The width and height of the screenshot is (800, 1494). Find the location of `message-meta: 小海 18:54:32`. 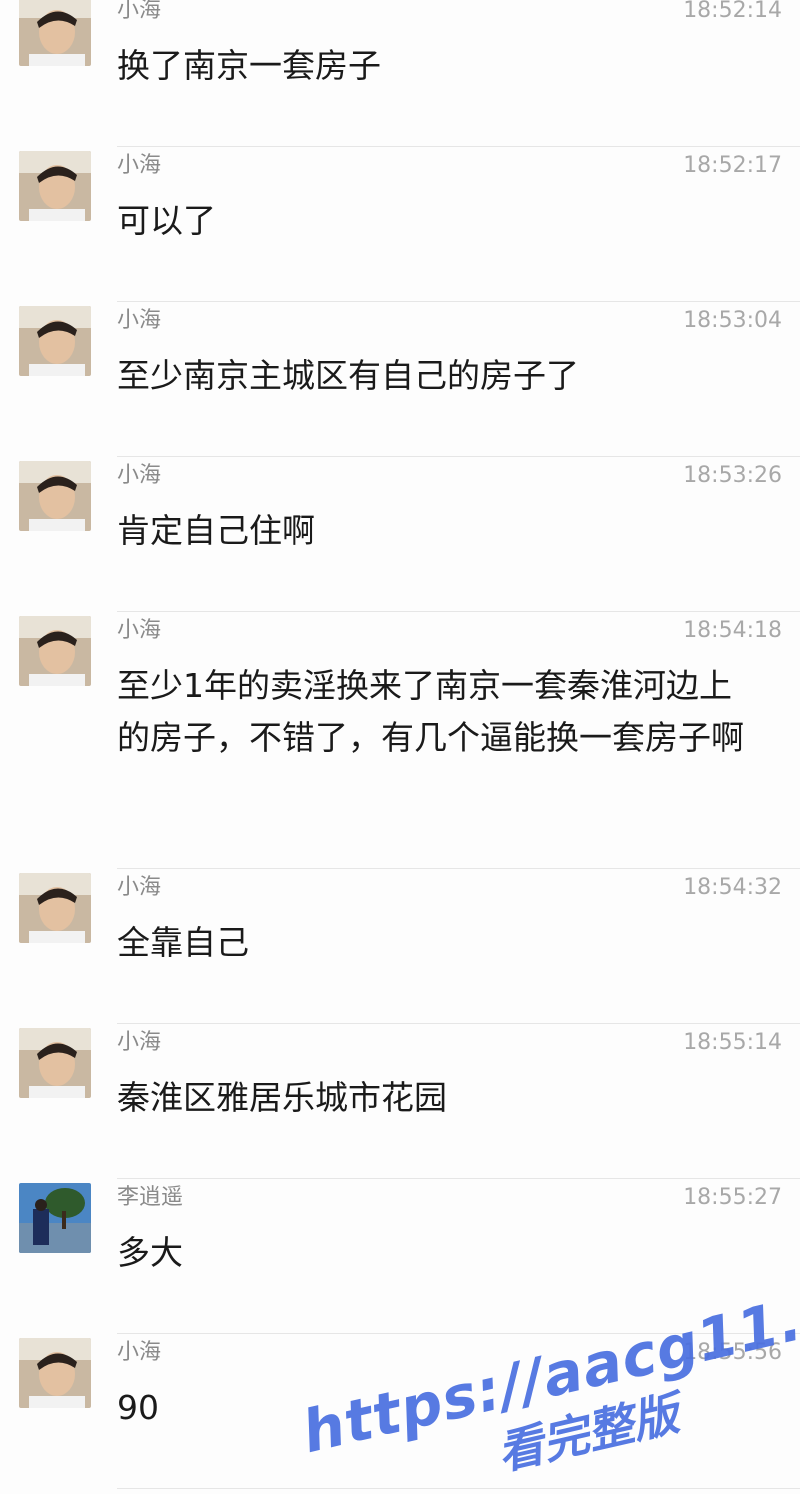

message-meta: 小海 18:54:32 is located at coordinates (449, 889).